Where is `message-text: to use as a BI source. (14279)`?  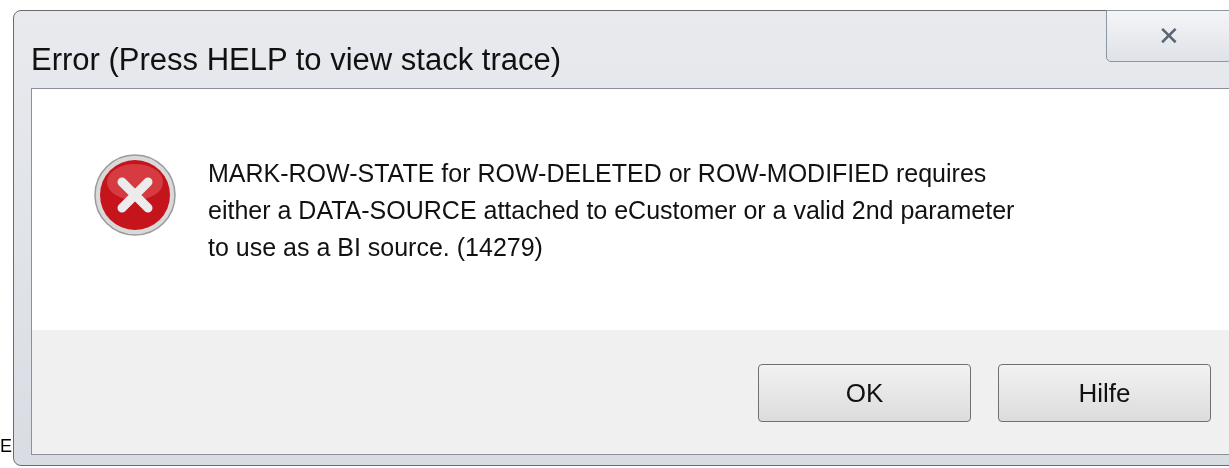 message-text: to use as a BI source. (14279) is located at coordinates (376, 247).